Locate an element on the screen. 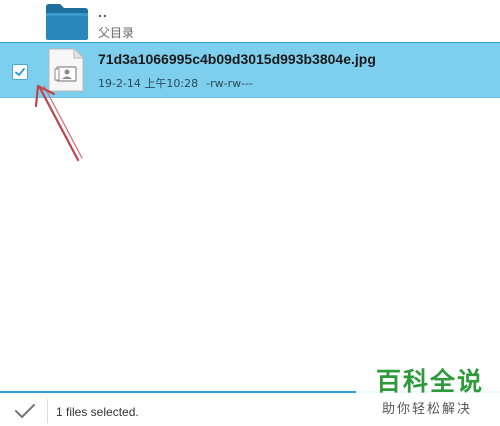 Image resolution: width=500 pixels, height=426 pixels. bar-divider is located at coordinates (47, 411).